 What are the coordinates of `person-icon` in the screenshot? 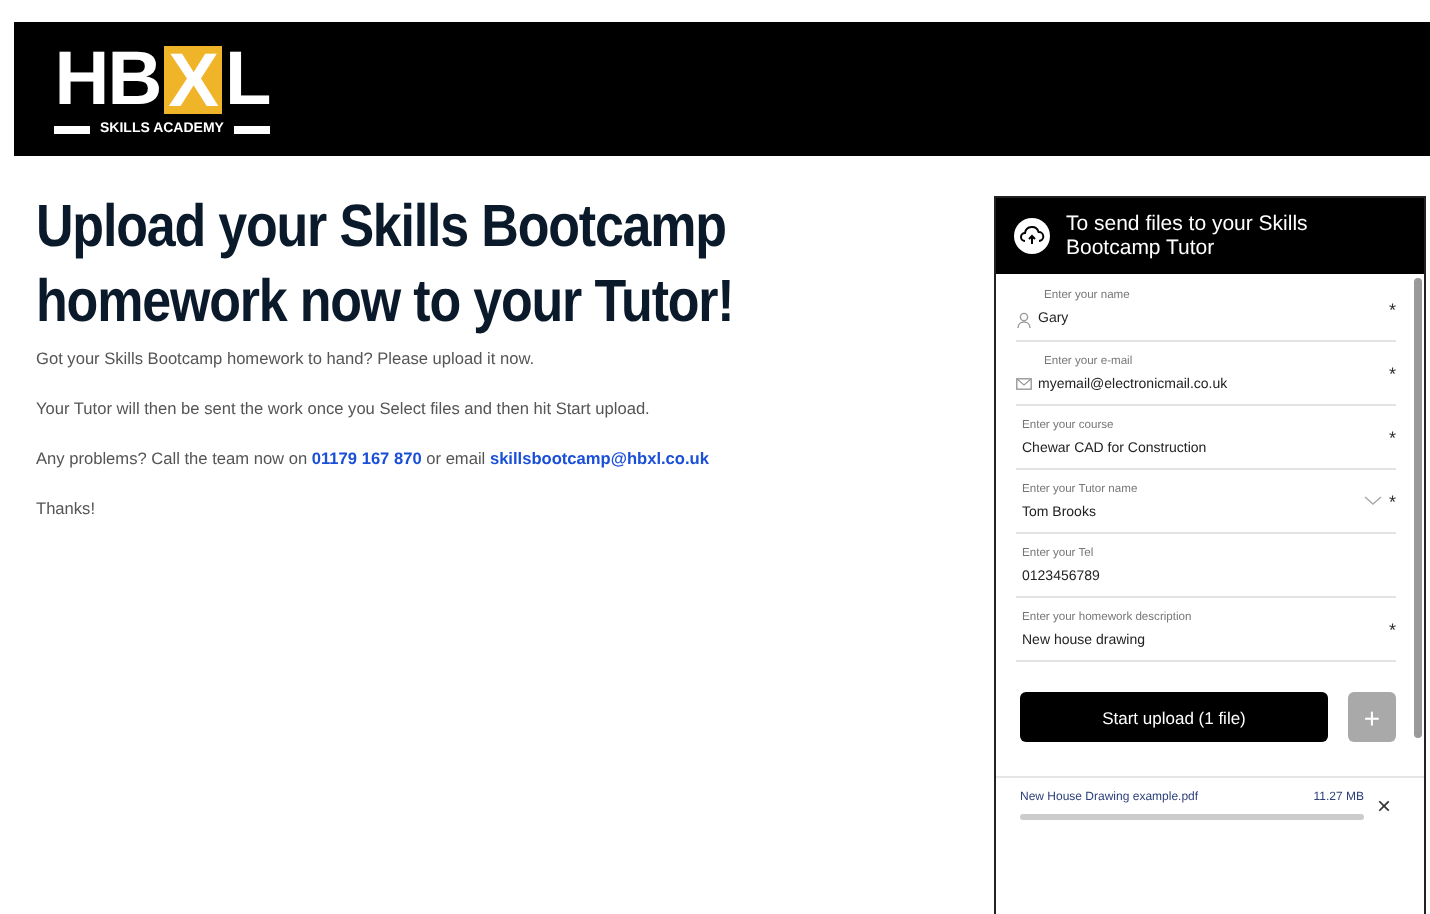 It's located at (1024, 319).